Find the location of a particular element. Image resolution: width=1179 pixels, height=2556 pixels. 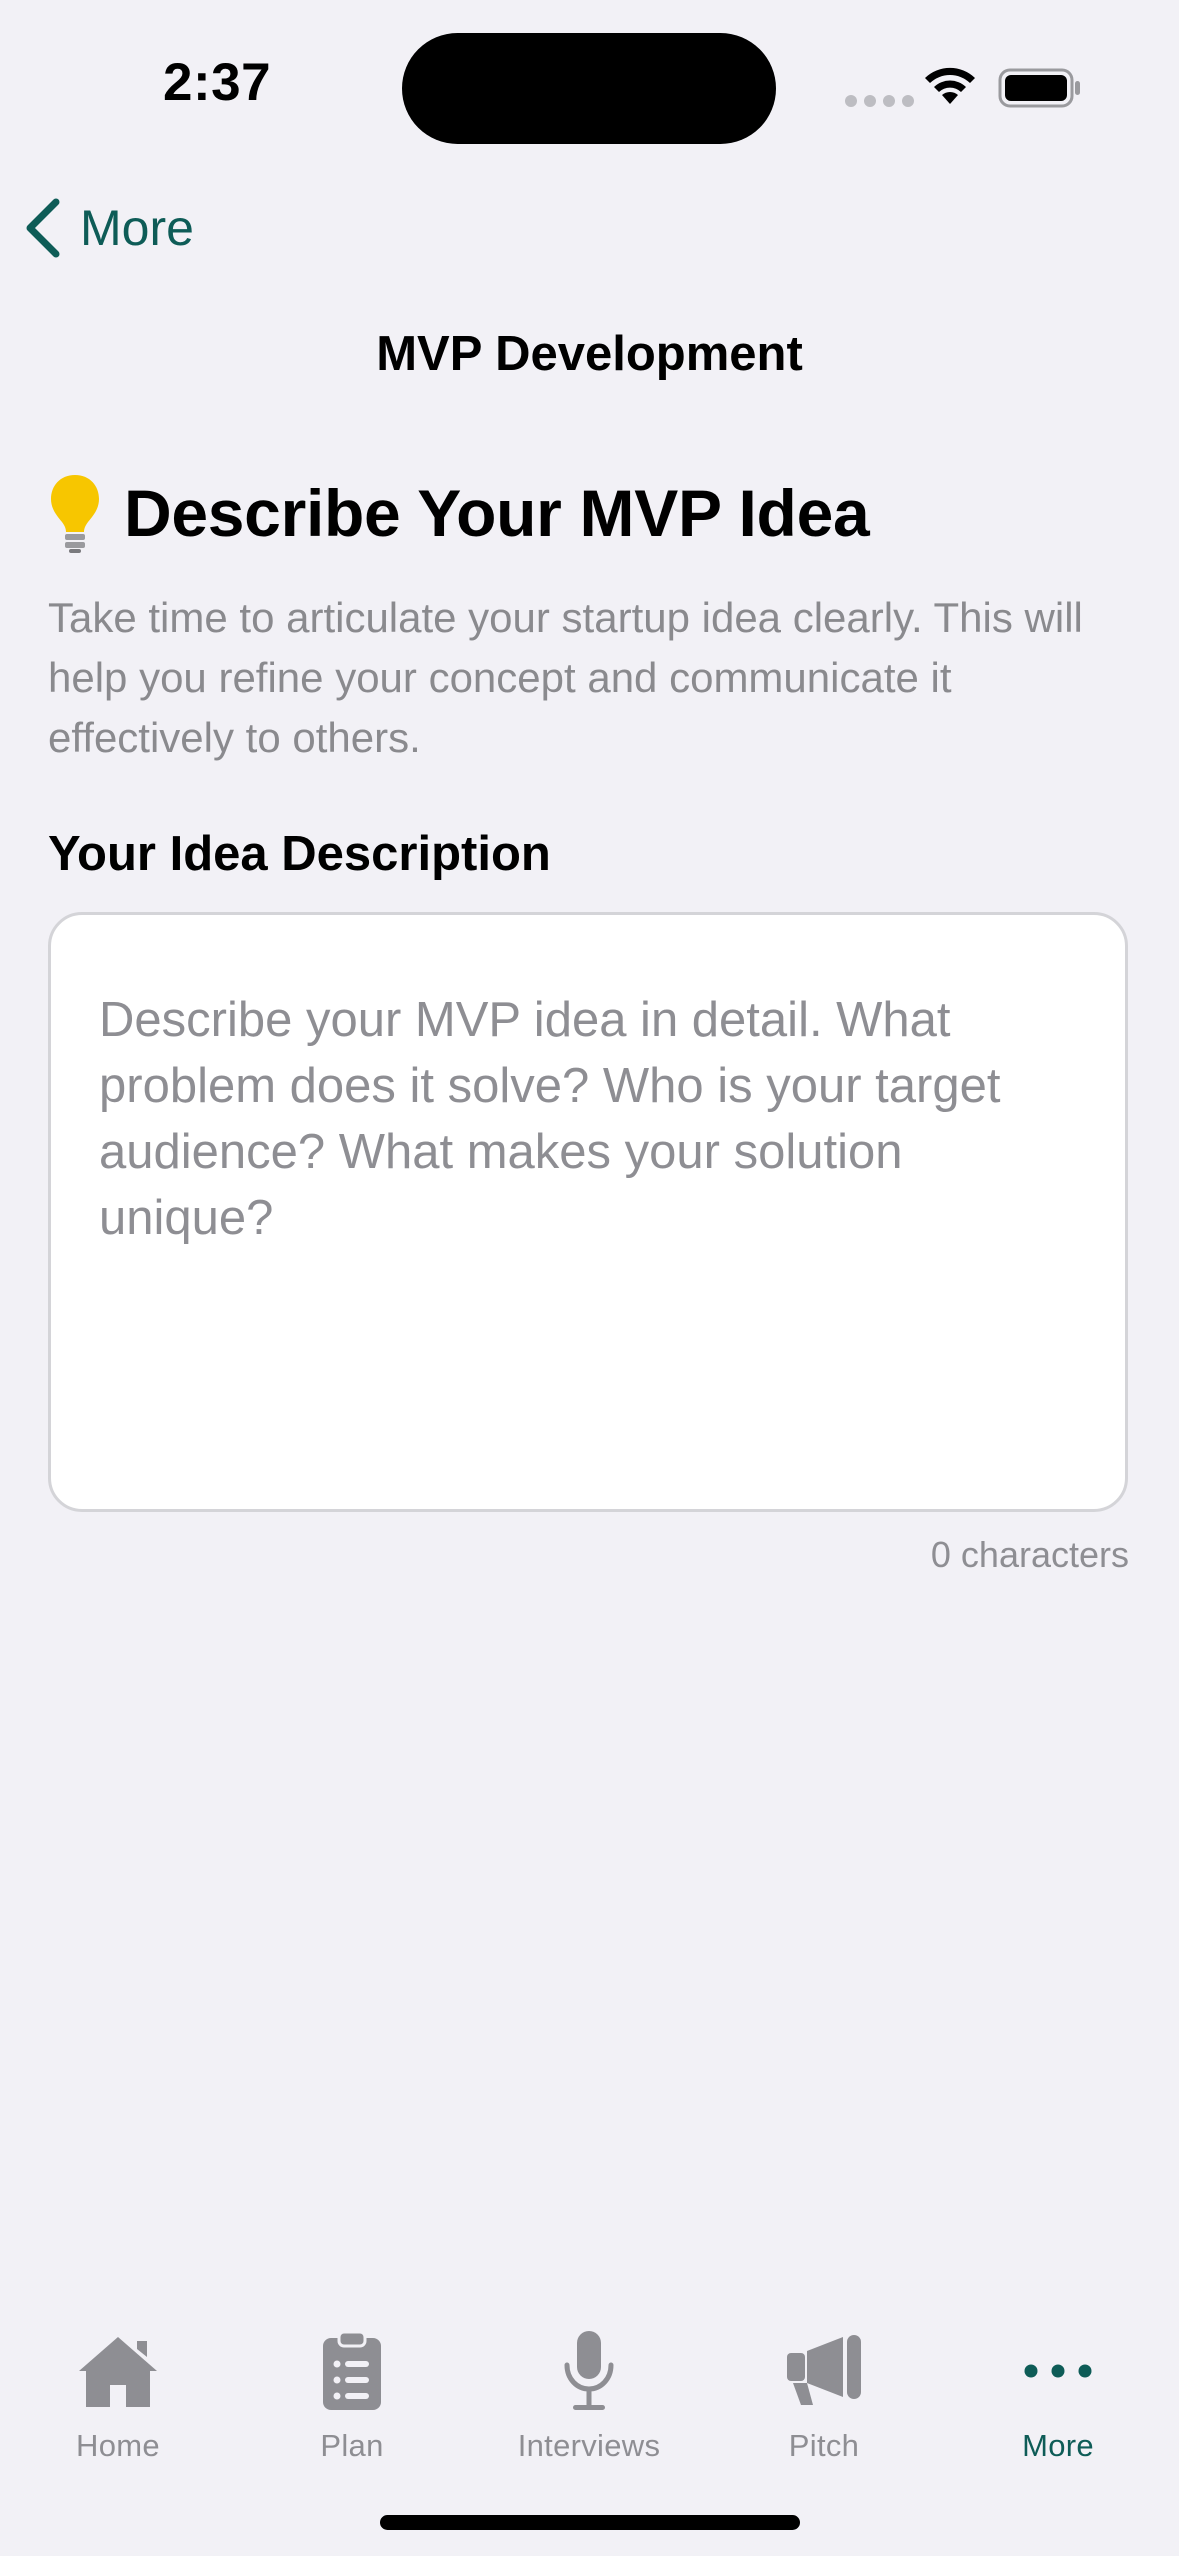

idea-field-label: Your Idea Description is located at coordinates (299, 854).